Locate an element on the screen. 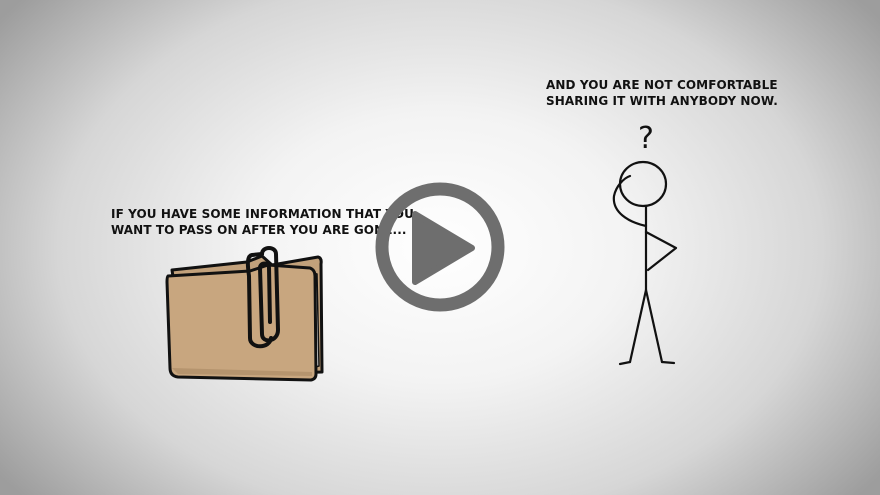 The height and width of the screenshot is (495, 880). stick-figure-icon is located at coordinates (645, 263).